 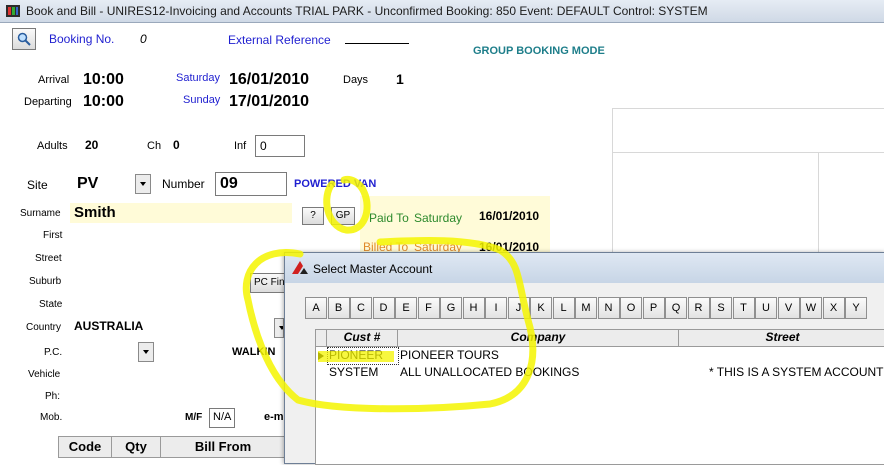 What do you see at coordinates (143, 184) in the screenshot?
I see `site-dropdown-button` at bounding box center [143, 184].